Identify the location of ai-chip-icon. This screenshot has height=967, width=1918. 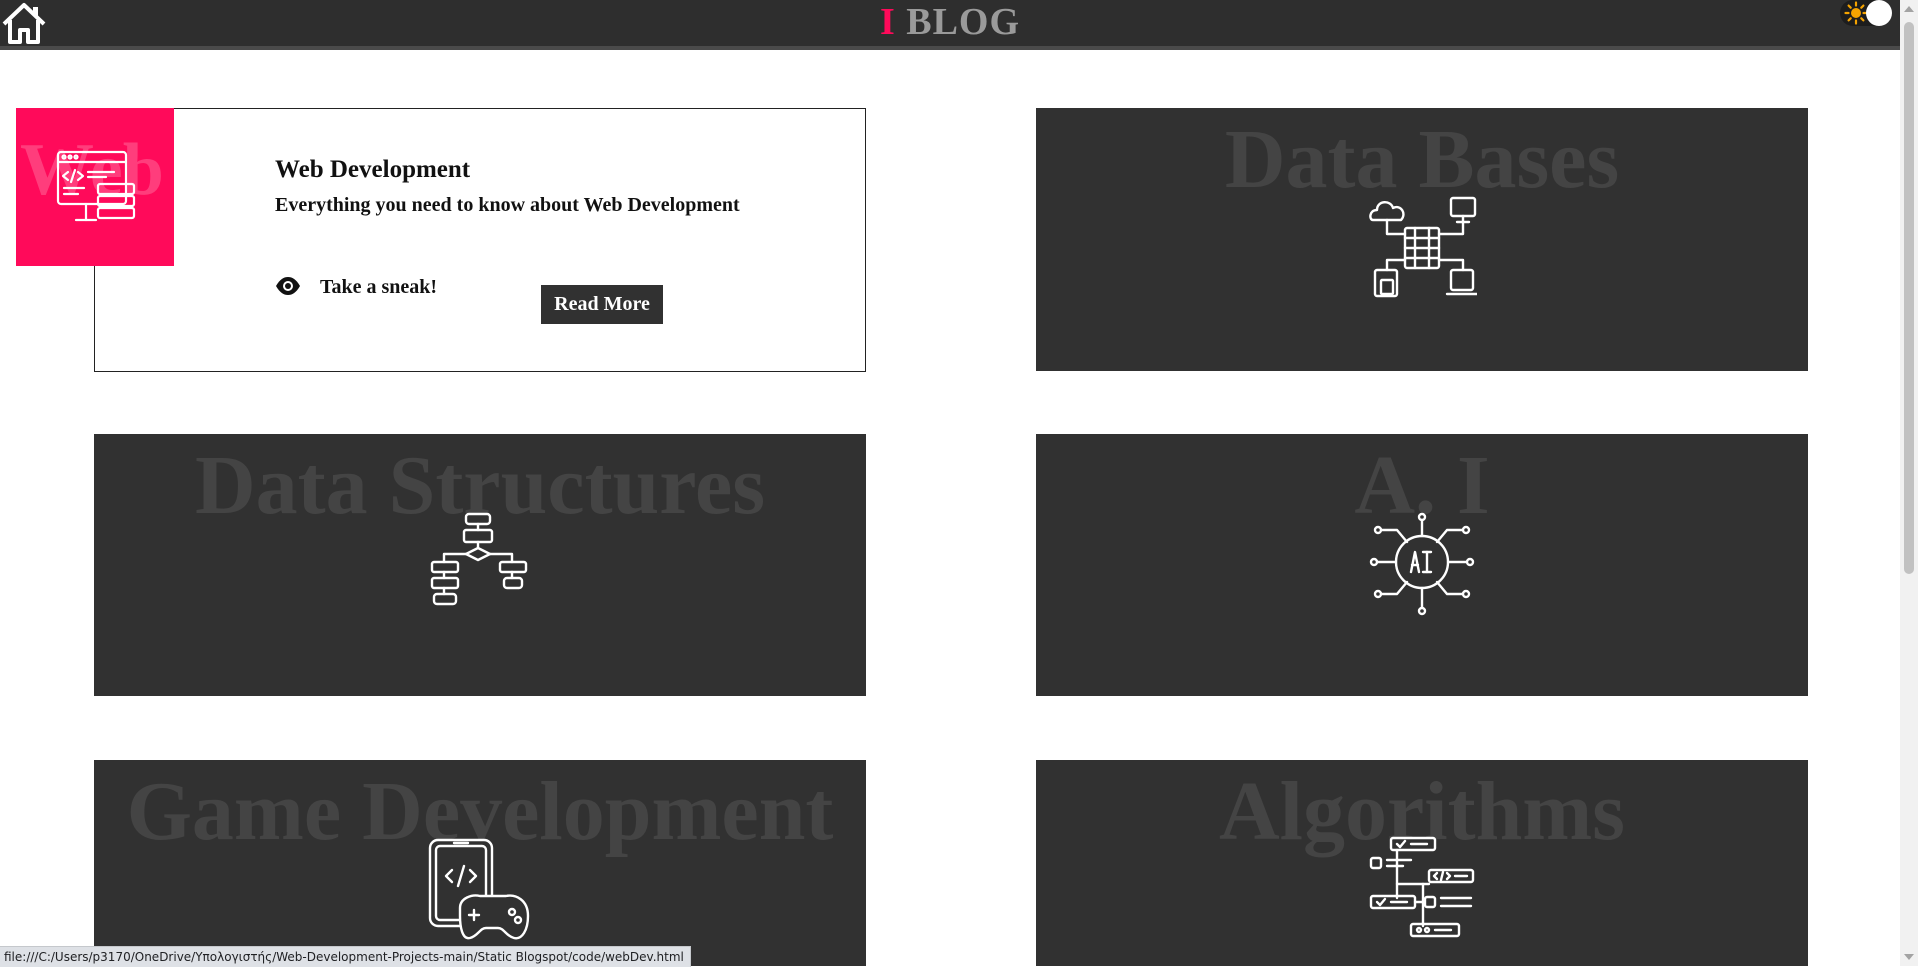
(1422, 565).